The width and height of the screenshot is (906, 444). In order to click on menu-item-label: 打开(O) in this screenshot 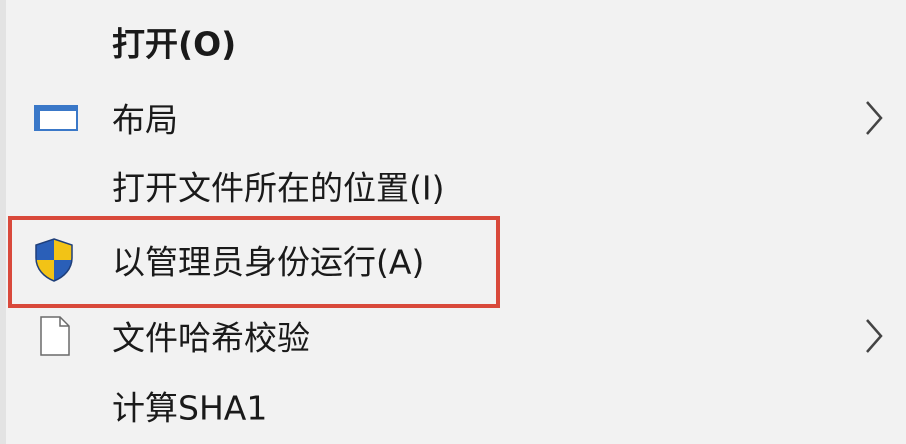, I will do `click(174, 44)`.